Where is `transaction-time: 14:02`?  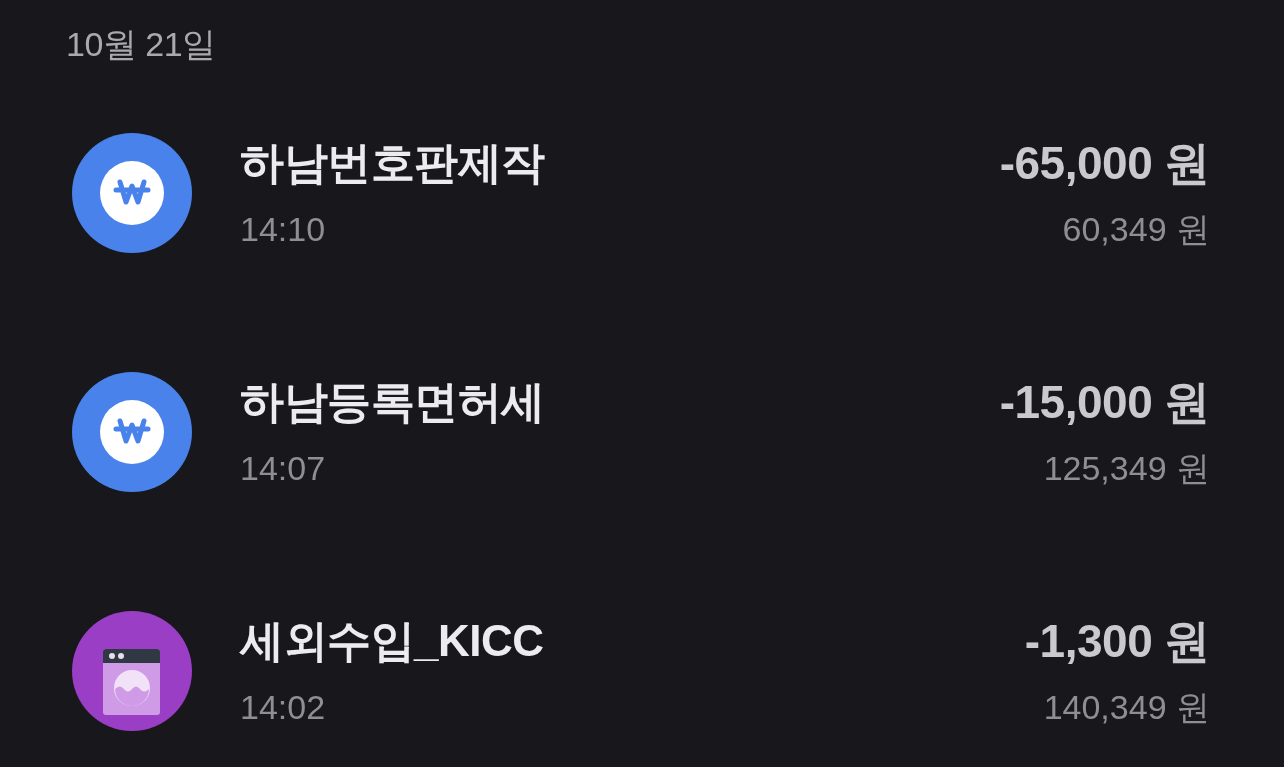 transaction-time: 14:02 is located at coordinates (283, 707).